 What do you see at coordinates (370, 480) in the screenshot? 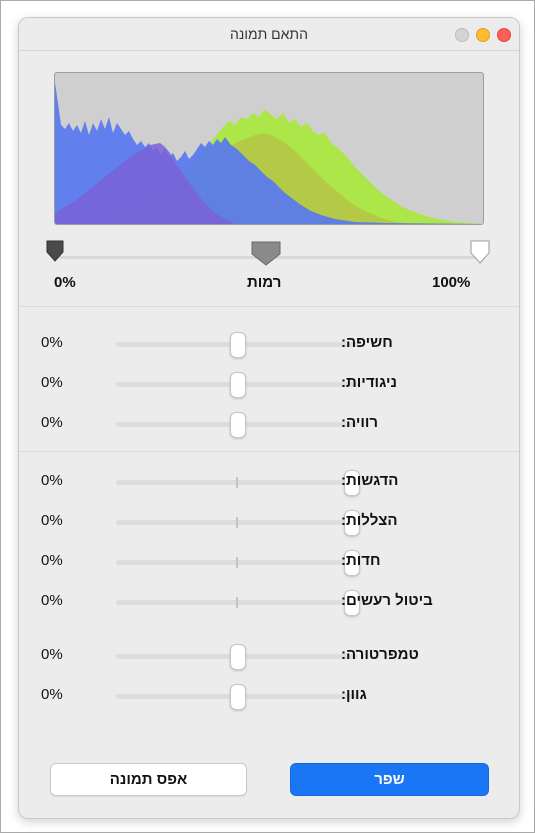
I see `highlights-label: הדגשות:` at bounding box center [370, 480].